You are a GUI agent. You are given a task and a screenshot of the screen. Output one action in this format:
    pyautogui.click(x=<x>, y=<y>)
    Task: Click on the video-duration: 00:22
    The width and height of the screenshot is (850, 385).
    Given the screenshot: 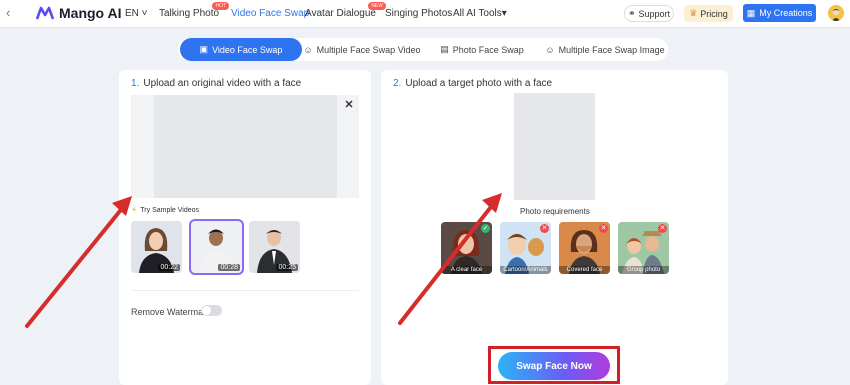 What is the action you would take?
    pyautogui.click(x=169, y=267)
    